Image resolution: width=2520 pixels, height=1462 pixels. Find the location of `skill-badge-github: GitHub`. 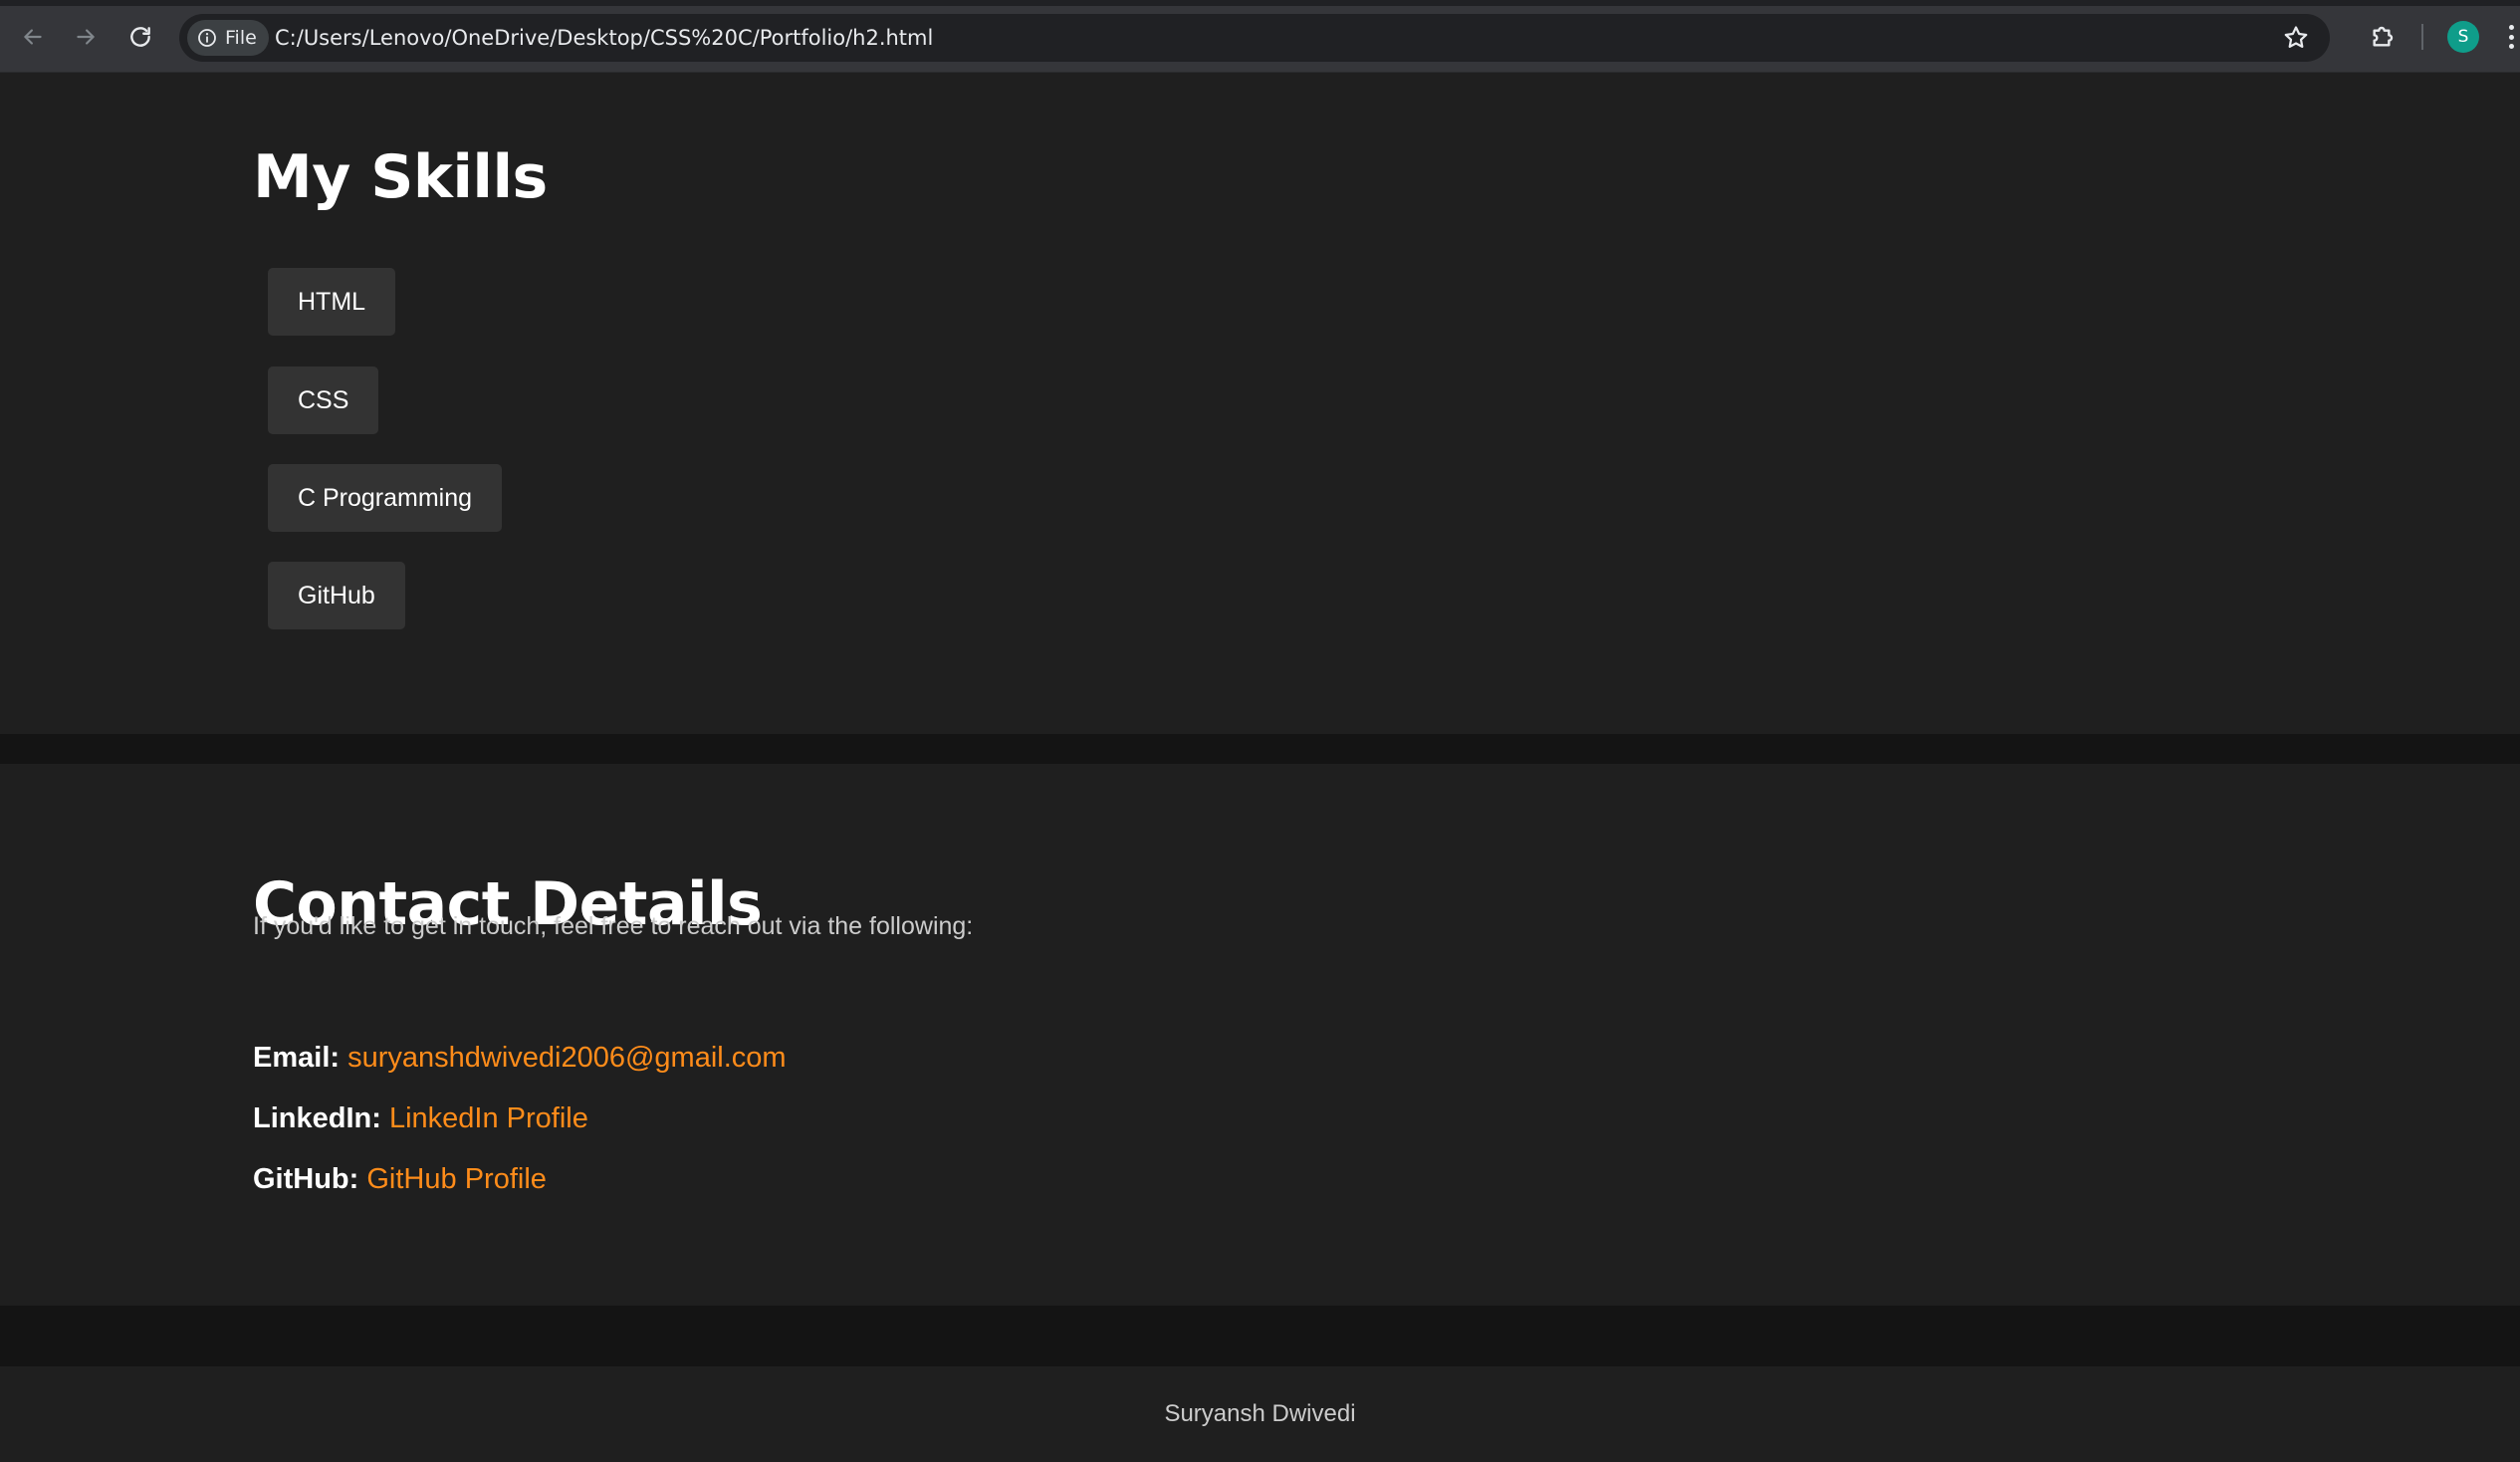

skill-badge-github: GitHub is located at coordinates (336, 595).